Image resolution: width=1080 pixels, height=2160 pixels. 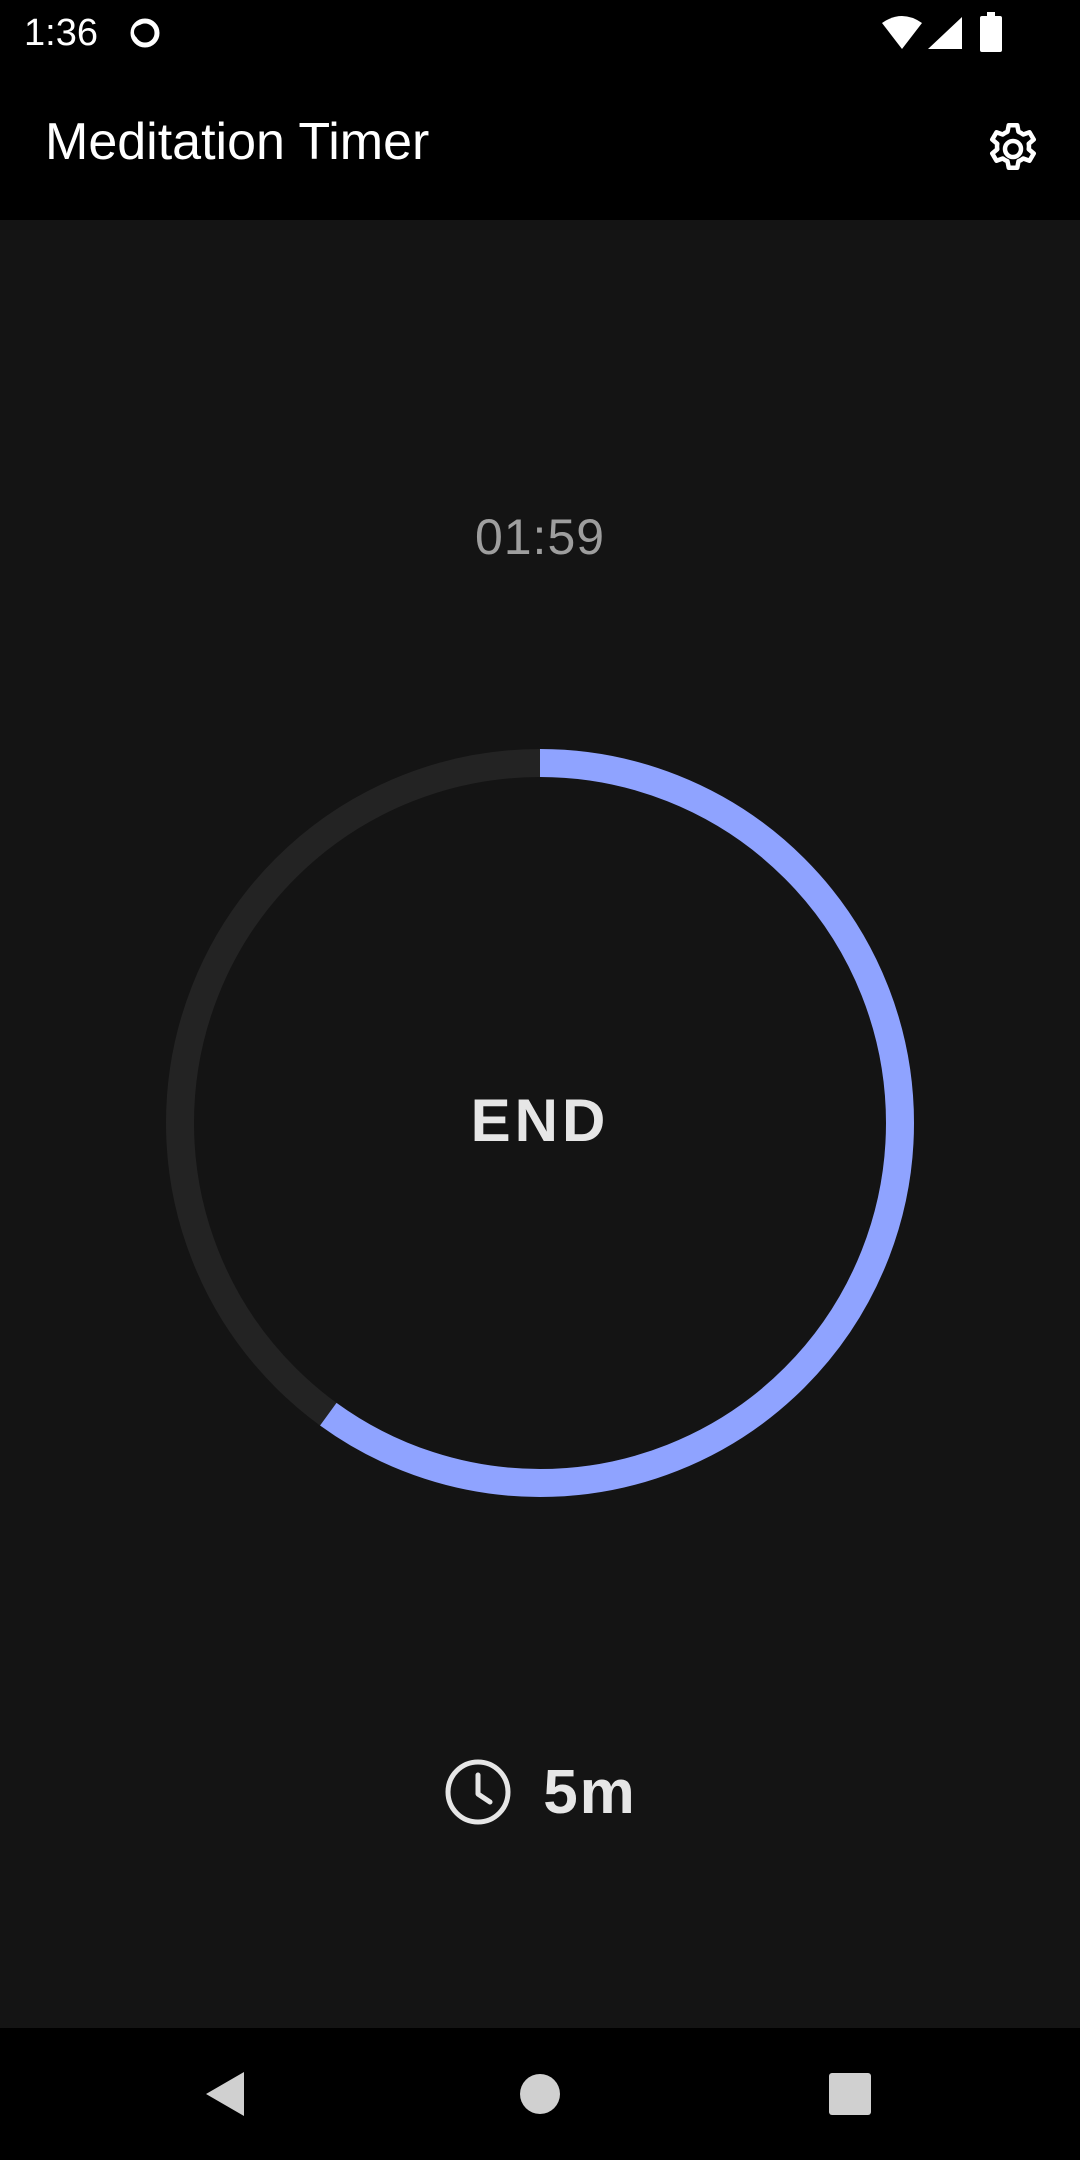 I want to click on home-icon, so click(x=540, y=2094).